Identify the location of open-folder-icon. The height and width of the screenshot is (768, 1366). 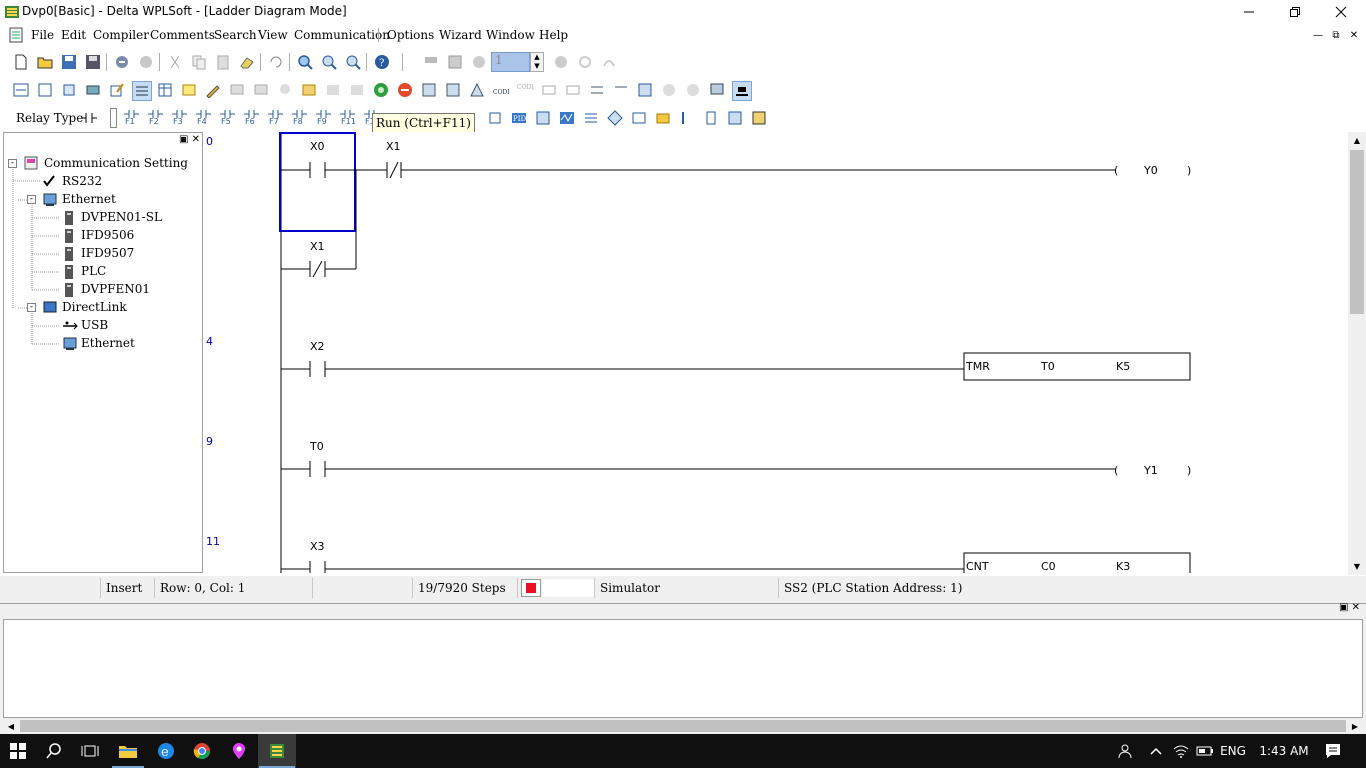
(45, 62).